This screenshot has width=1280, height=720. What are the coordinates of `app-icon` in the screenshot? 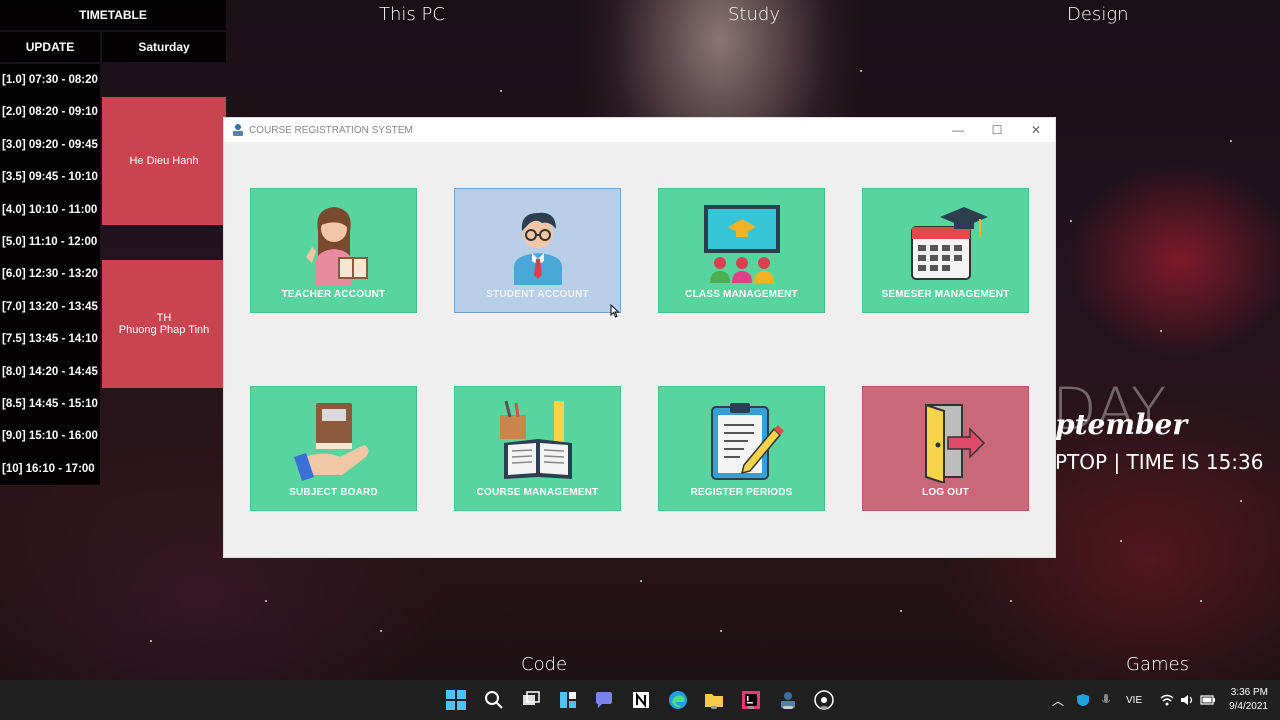 It's located at (238, 130).